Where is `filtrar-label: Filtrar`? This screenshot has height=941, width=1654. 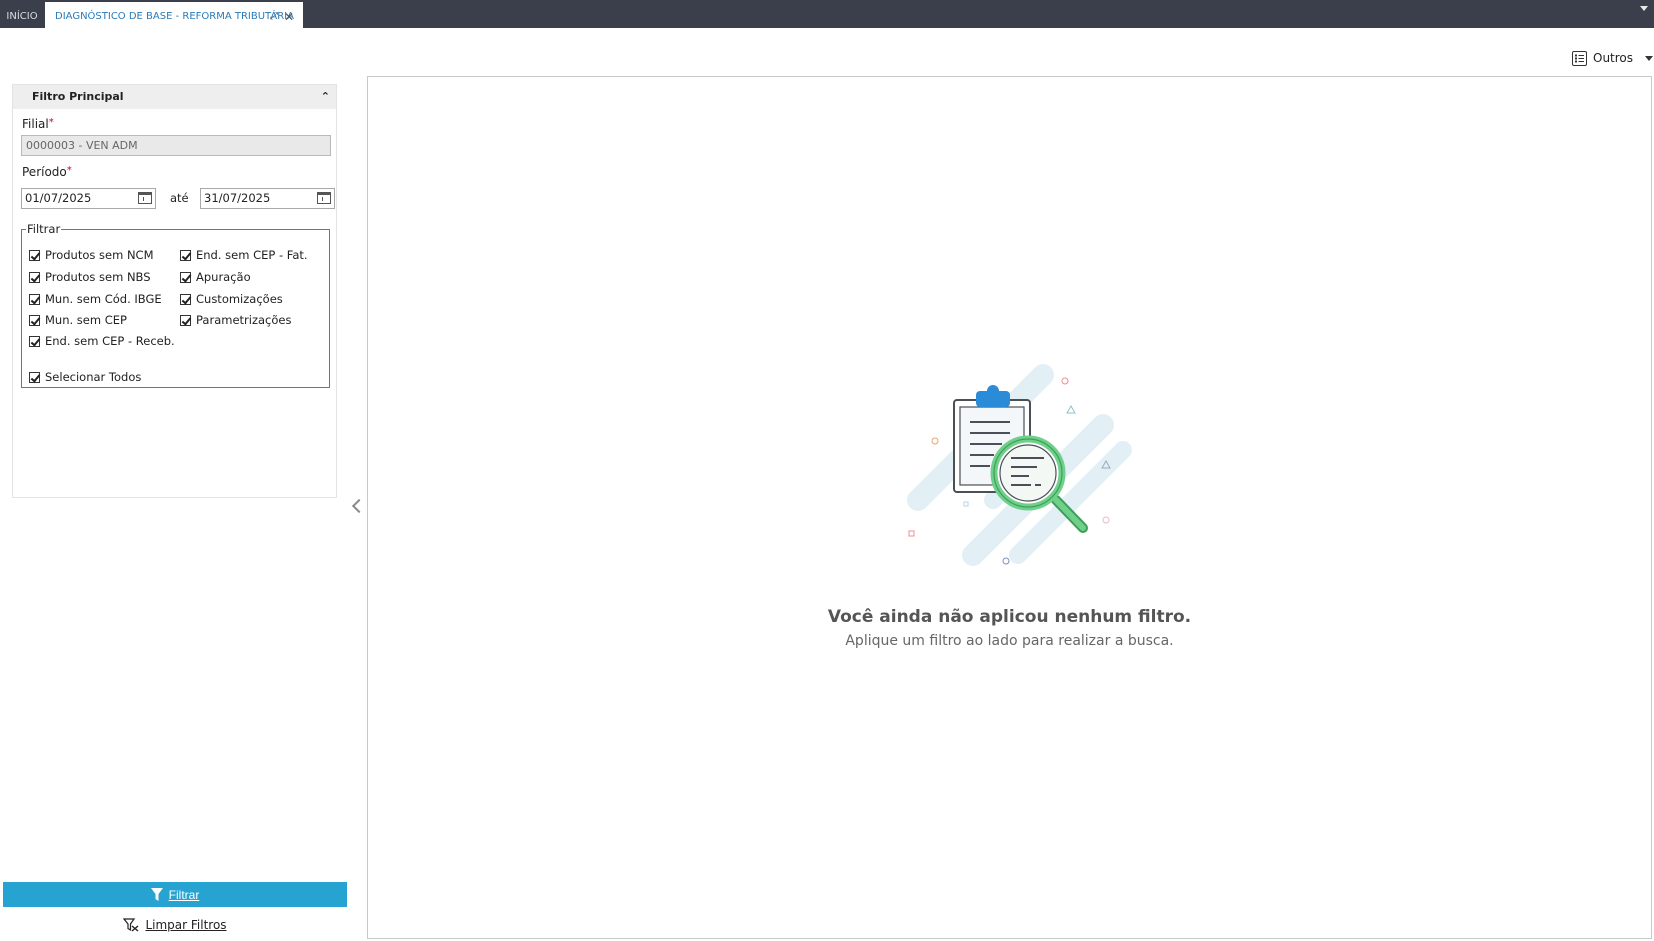 filtrar-label: Filtrar is located at coordinates (184, 894).